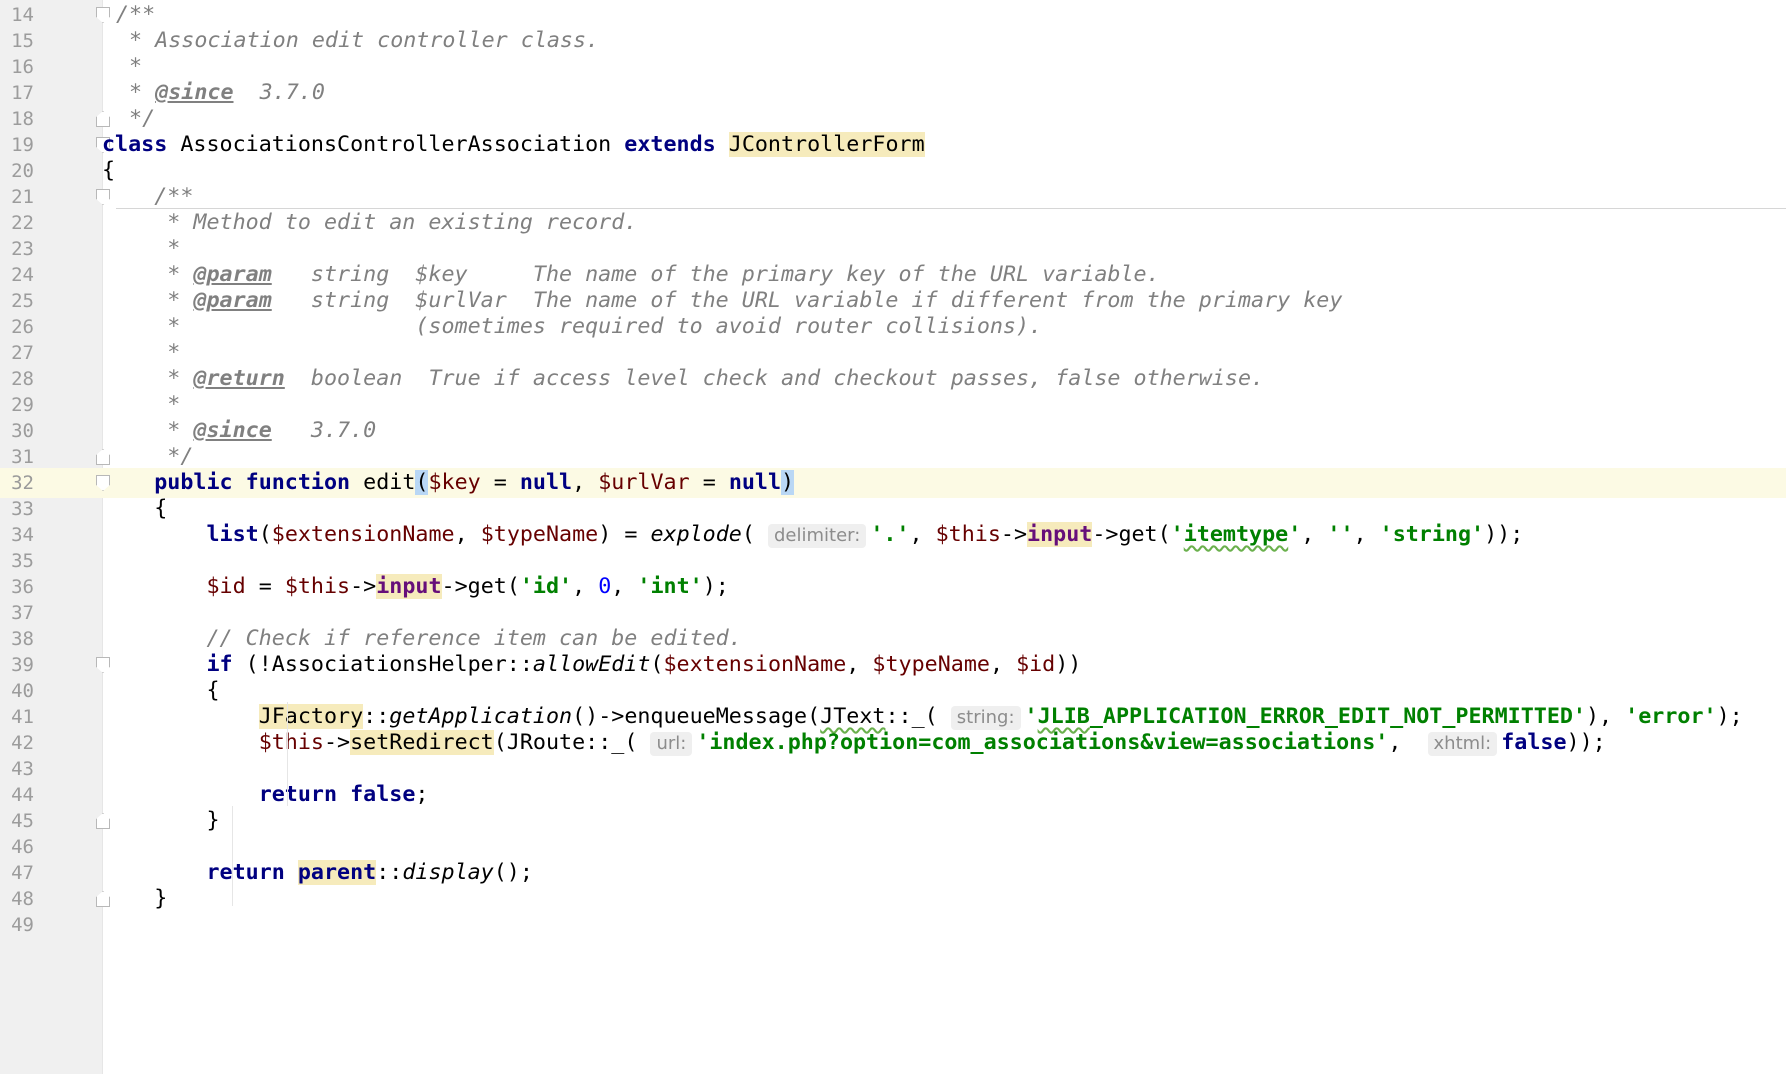 The height and width of the screenshot is (1074, 1786). Describe the element at coordinates (572, 742) in the screenshot. I see `punct: (JRoute::_(` at that location.